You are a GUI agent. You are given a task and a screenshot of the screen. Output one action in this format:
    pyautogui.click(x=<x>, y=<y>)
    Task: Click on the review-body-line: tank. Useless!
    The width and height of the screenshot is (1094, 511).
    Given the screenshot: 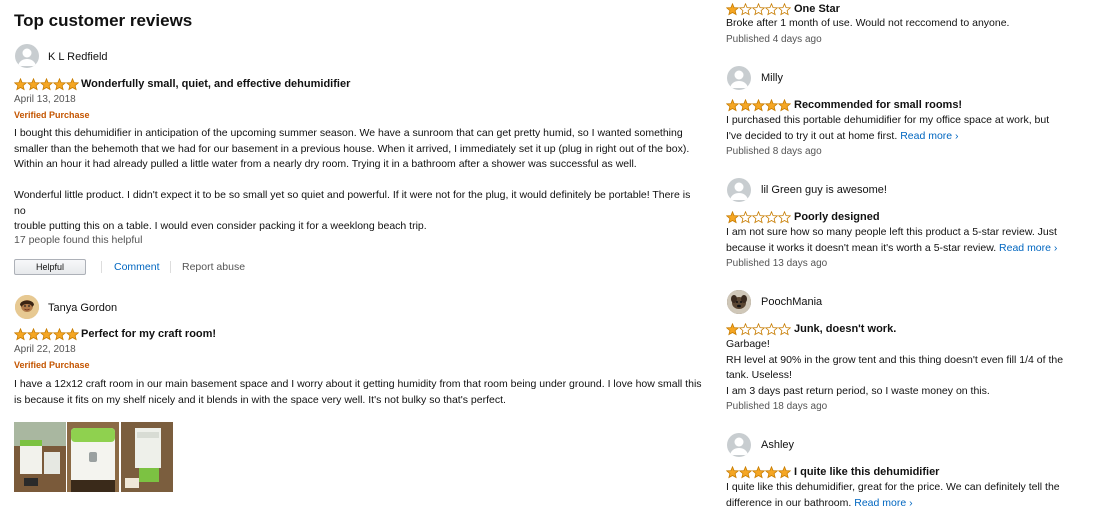 What is the action you would take?
    pyautogui.click(x=906, y=376)
    